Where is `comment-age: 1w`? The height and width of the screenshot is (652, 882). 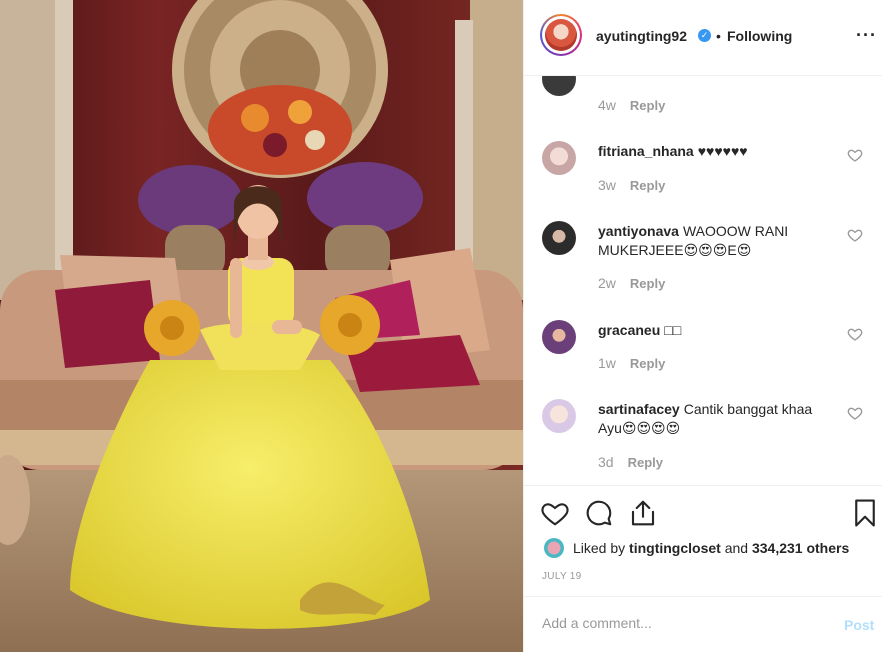 comment-age: 1w is located at coordinates (607, 363).